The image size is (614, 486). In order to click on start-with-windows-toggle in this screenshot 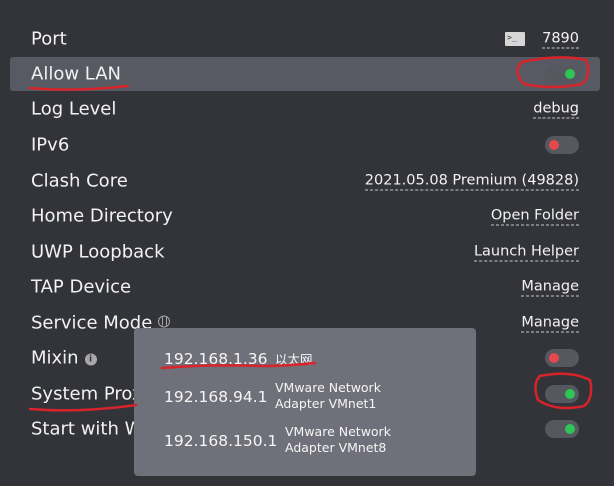, I will do `click(562, 429)`.